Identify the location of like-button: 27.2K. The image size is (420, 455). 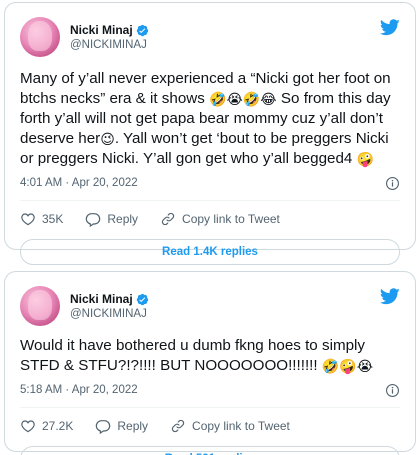
(46, 426).